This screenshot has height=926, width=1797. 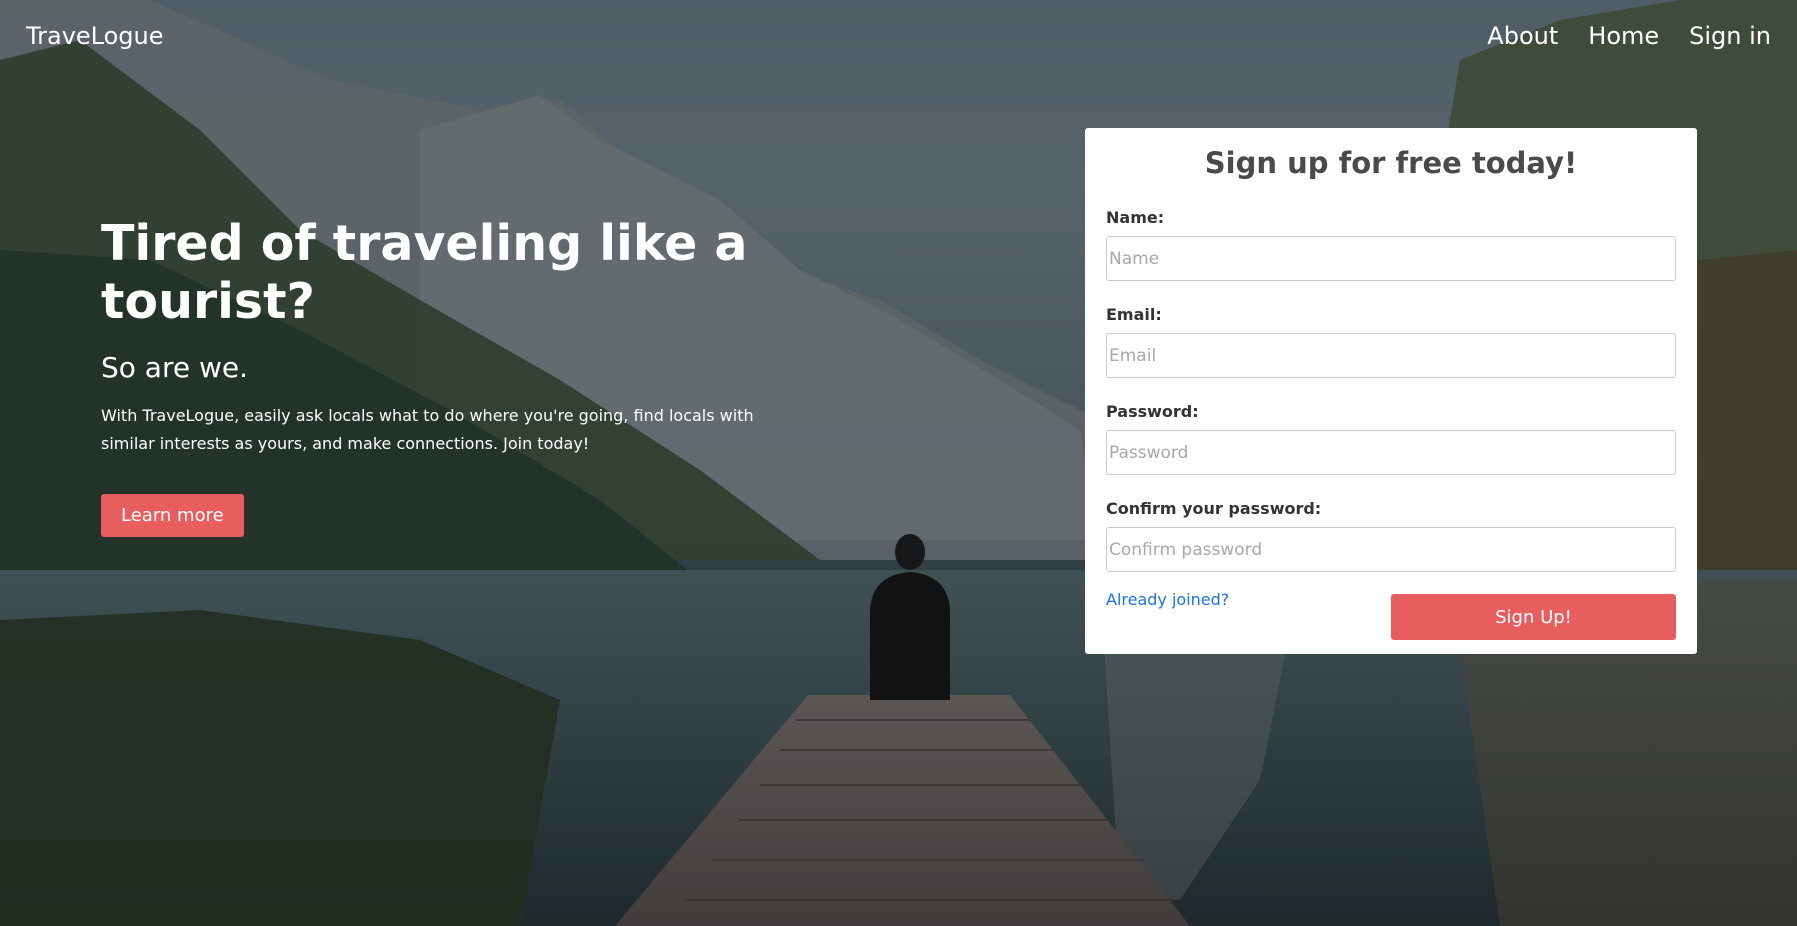 I want to click on email-label: Email:, so click(x=1134, y=314).